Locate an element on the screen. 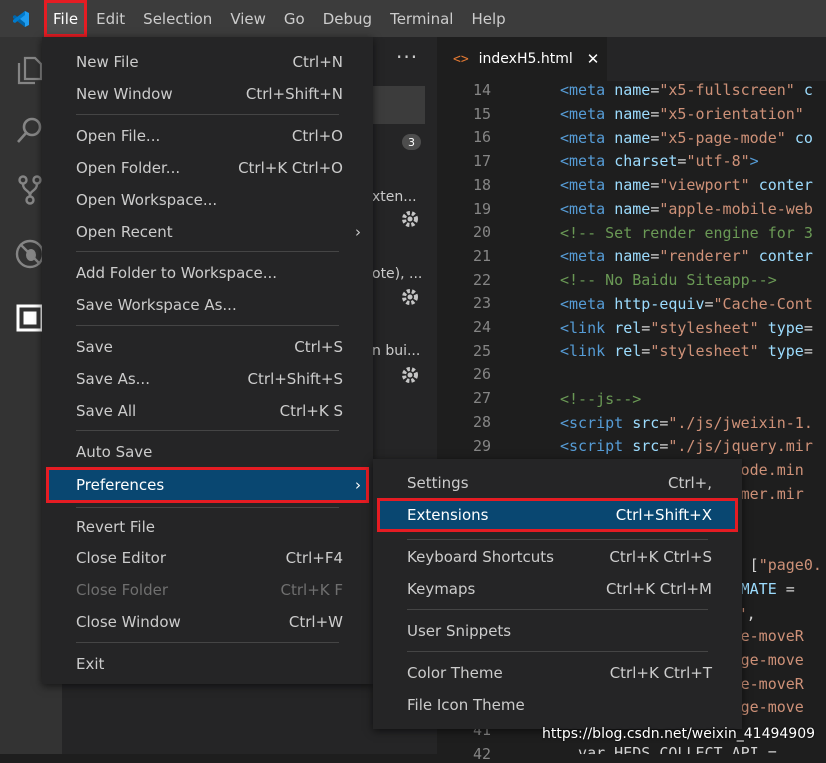  line-number: 24 is located at coordinates (481, 327).